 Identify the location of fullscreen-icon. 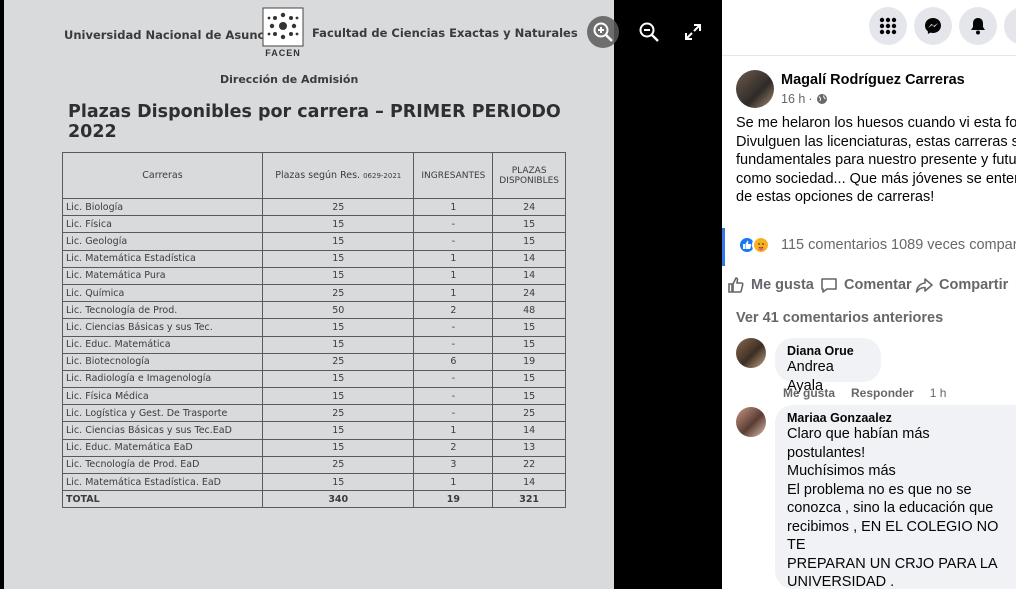
(693, 32).